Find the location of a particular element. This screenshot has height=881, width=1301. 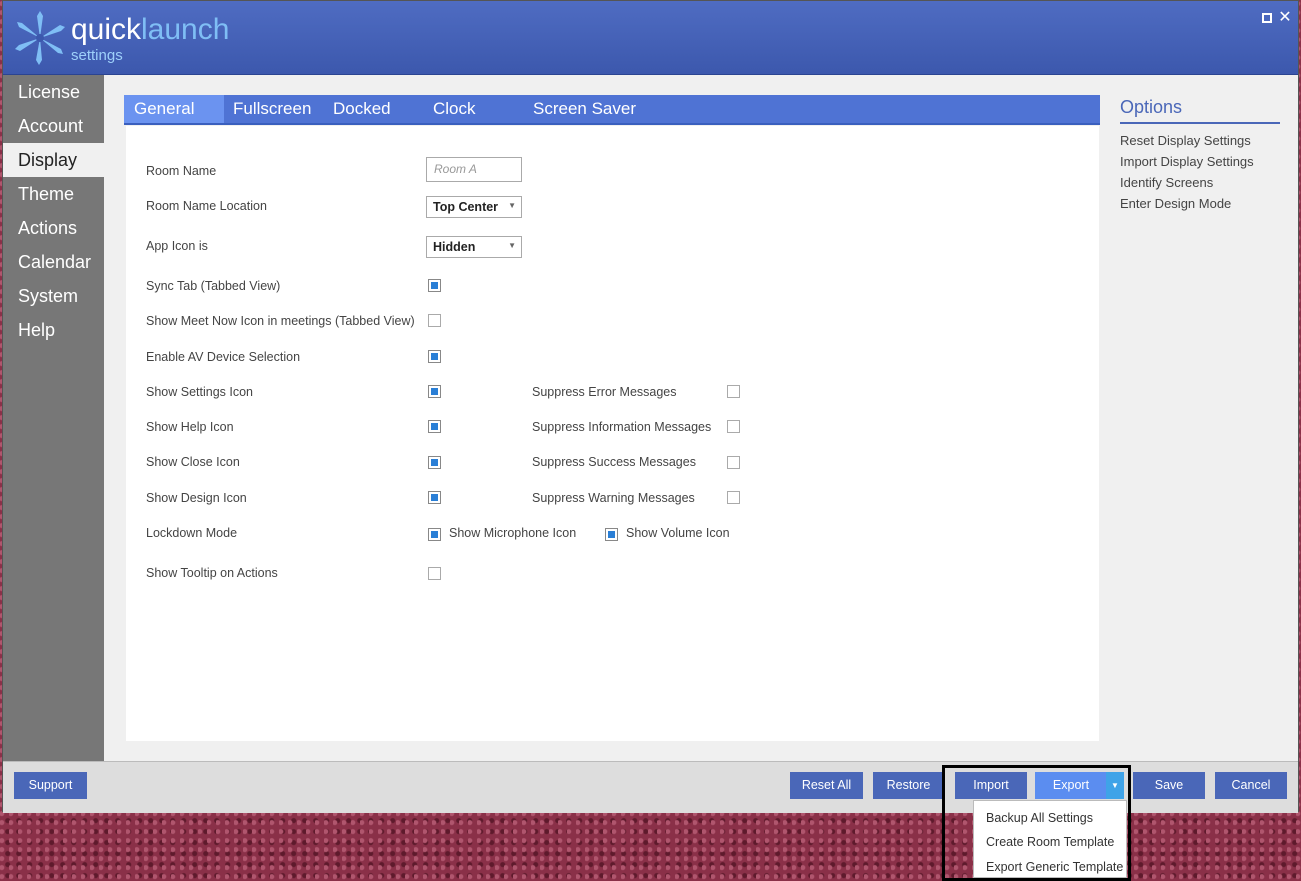

room-name-location-select: Top Center ▼ is located at coordinates (474, 207).